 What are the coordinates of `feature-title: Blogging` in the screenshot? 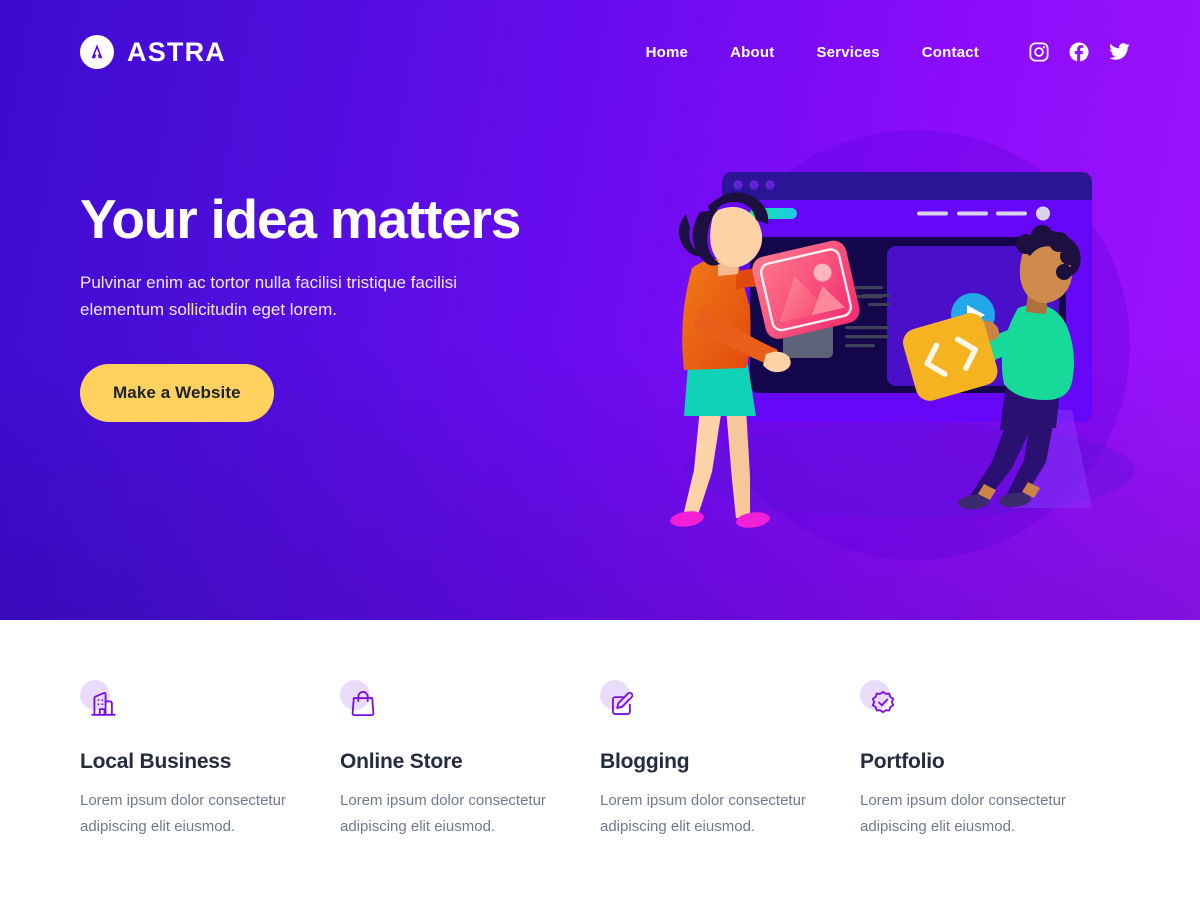 It's located at (645, 761).